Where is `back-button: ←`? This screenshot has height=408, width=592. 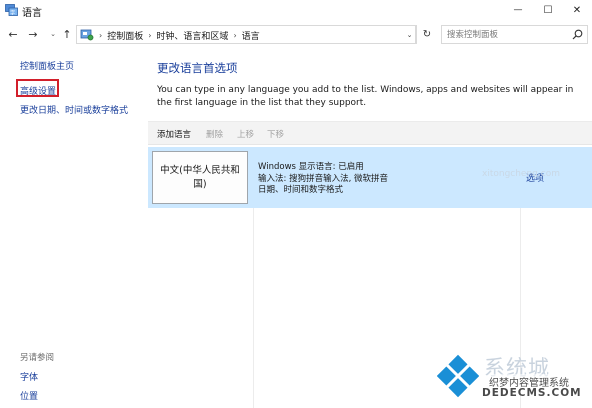
back-button: ← is located at coordinates (13, 34).